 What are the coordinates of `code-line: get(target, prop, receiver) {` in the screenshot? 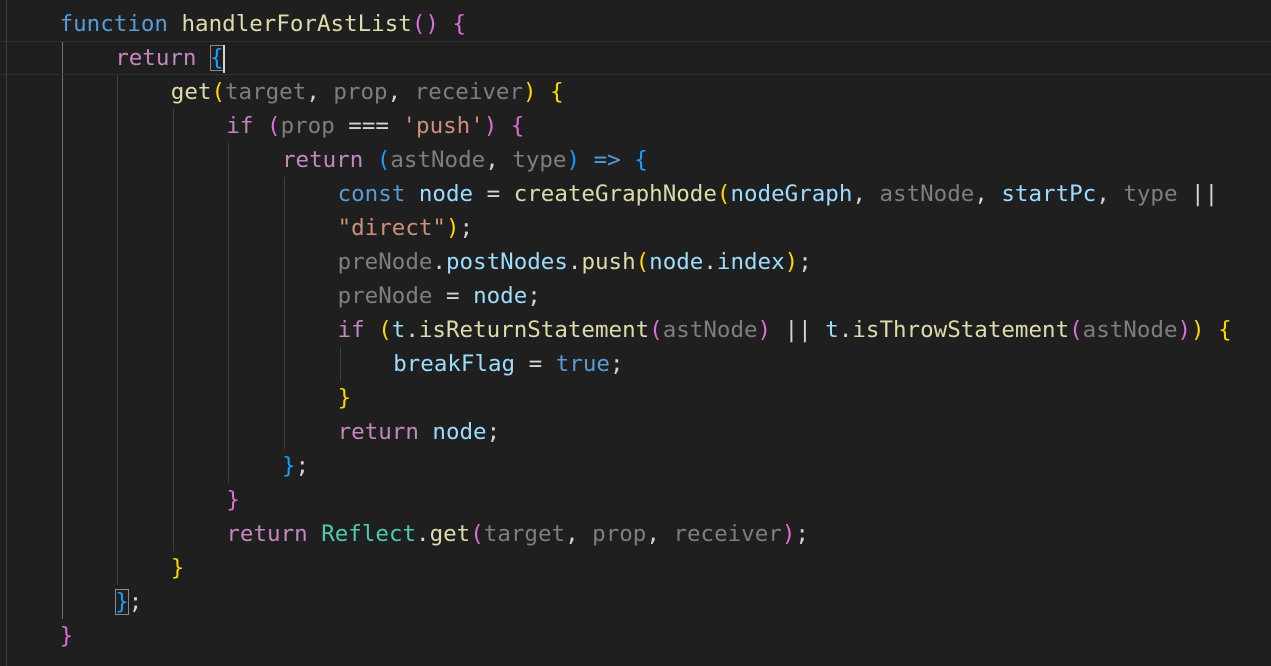 It's located at (367, 92).